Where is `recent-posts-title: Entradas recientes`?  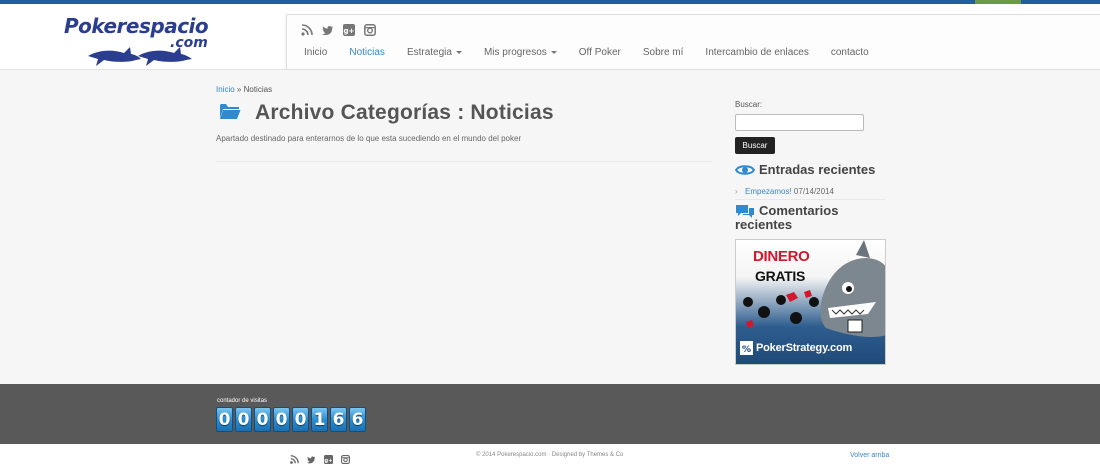 recent-posts-title: Entradas recientes is located at coordinates (805, 171).